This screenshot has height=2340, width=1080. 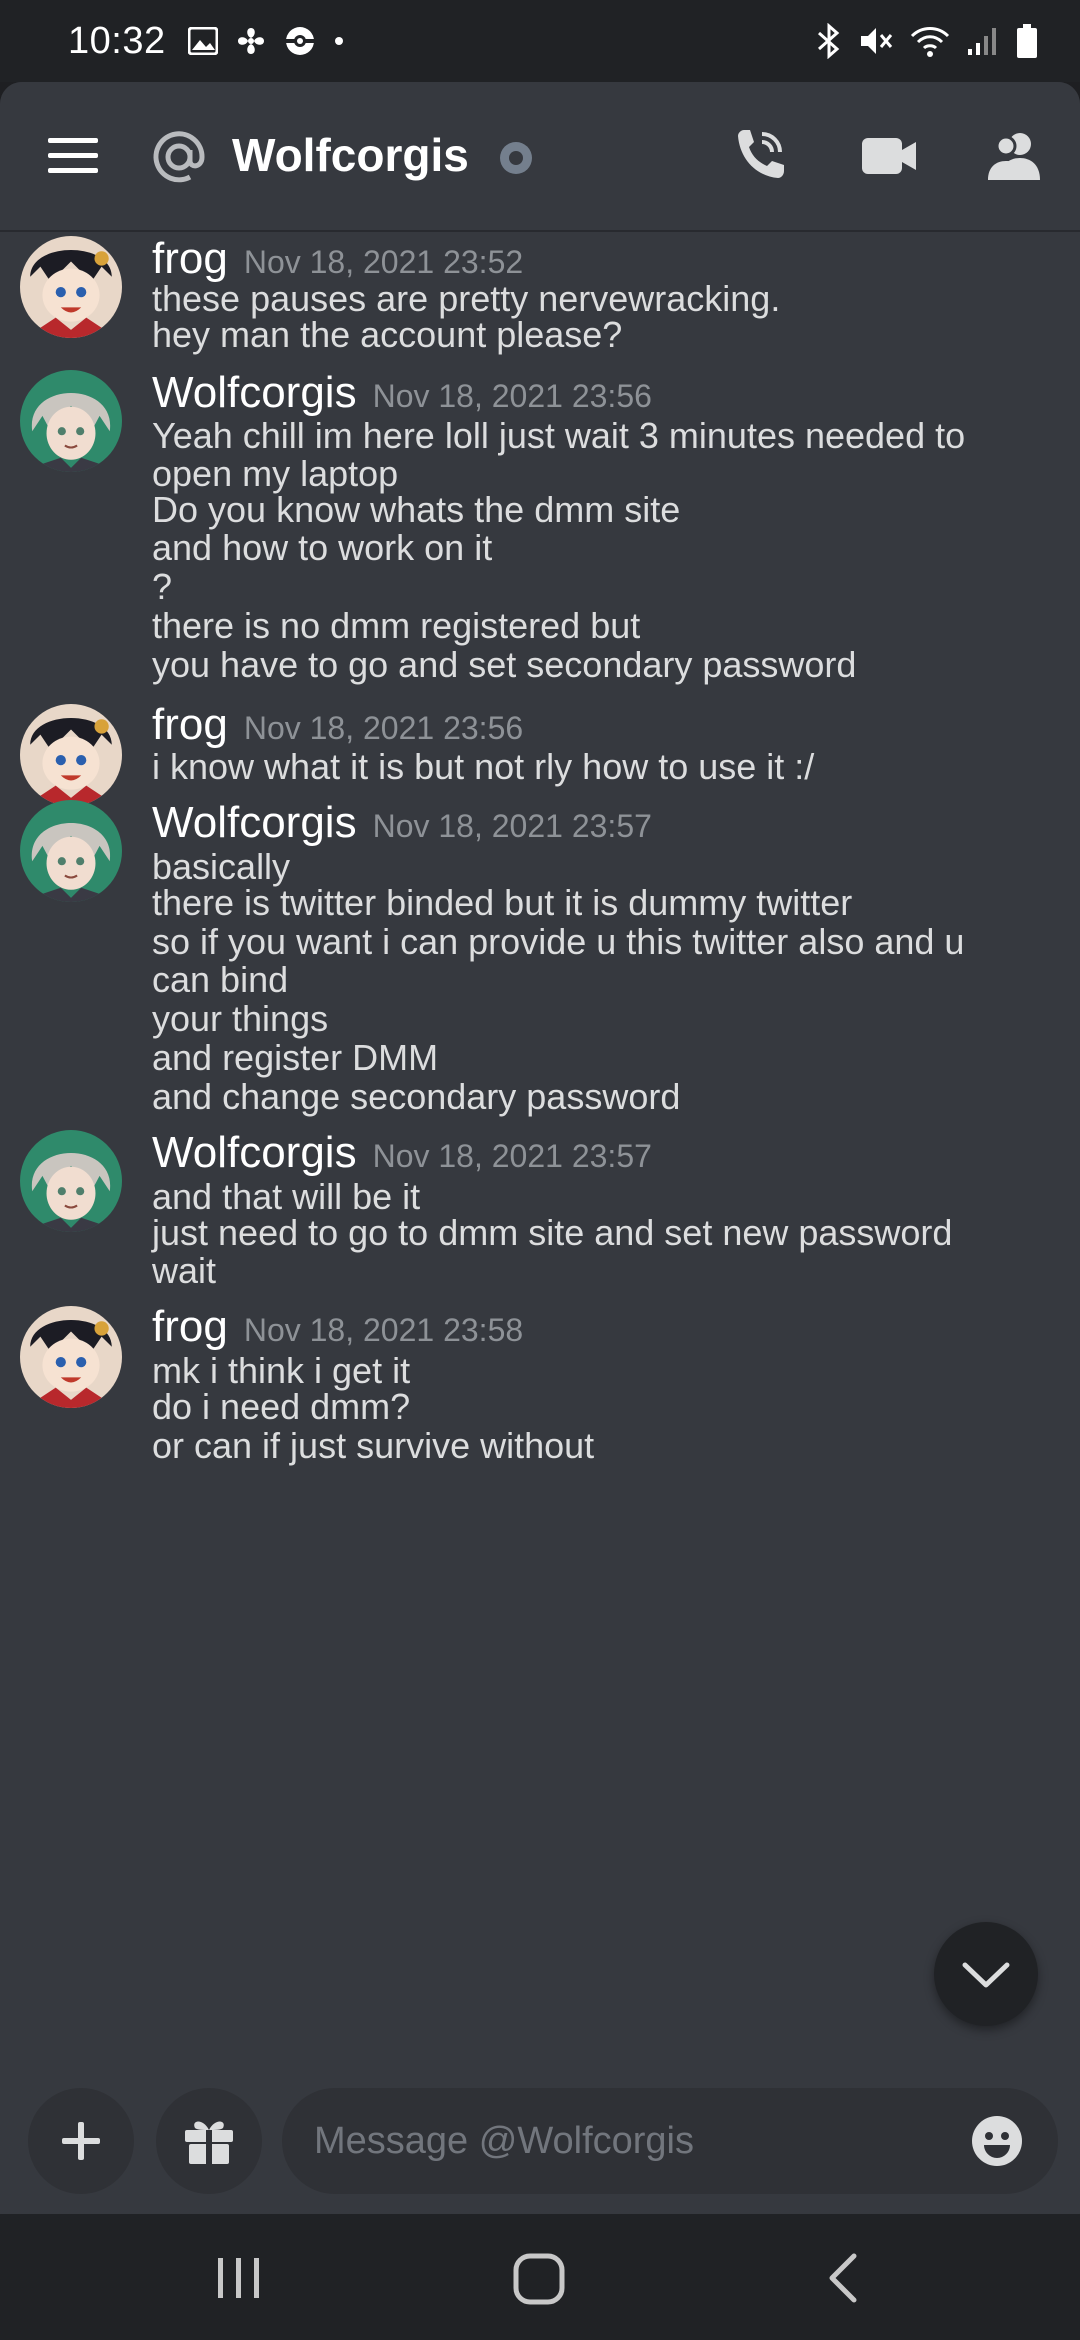 I want to click on gallery-icon, so click(x=202, y=41).